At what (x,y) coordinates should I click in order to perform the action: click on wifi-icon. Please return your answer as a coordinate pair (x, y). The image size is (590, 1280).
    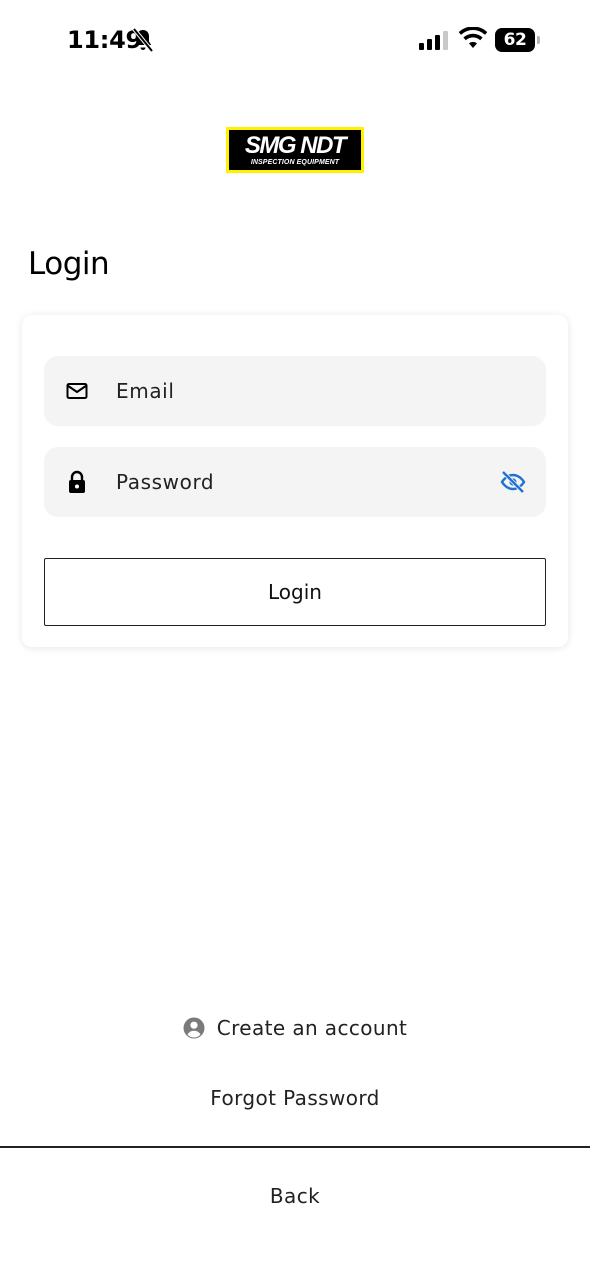
    Looking at the image, I should click on (473, 37).